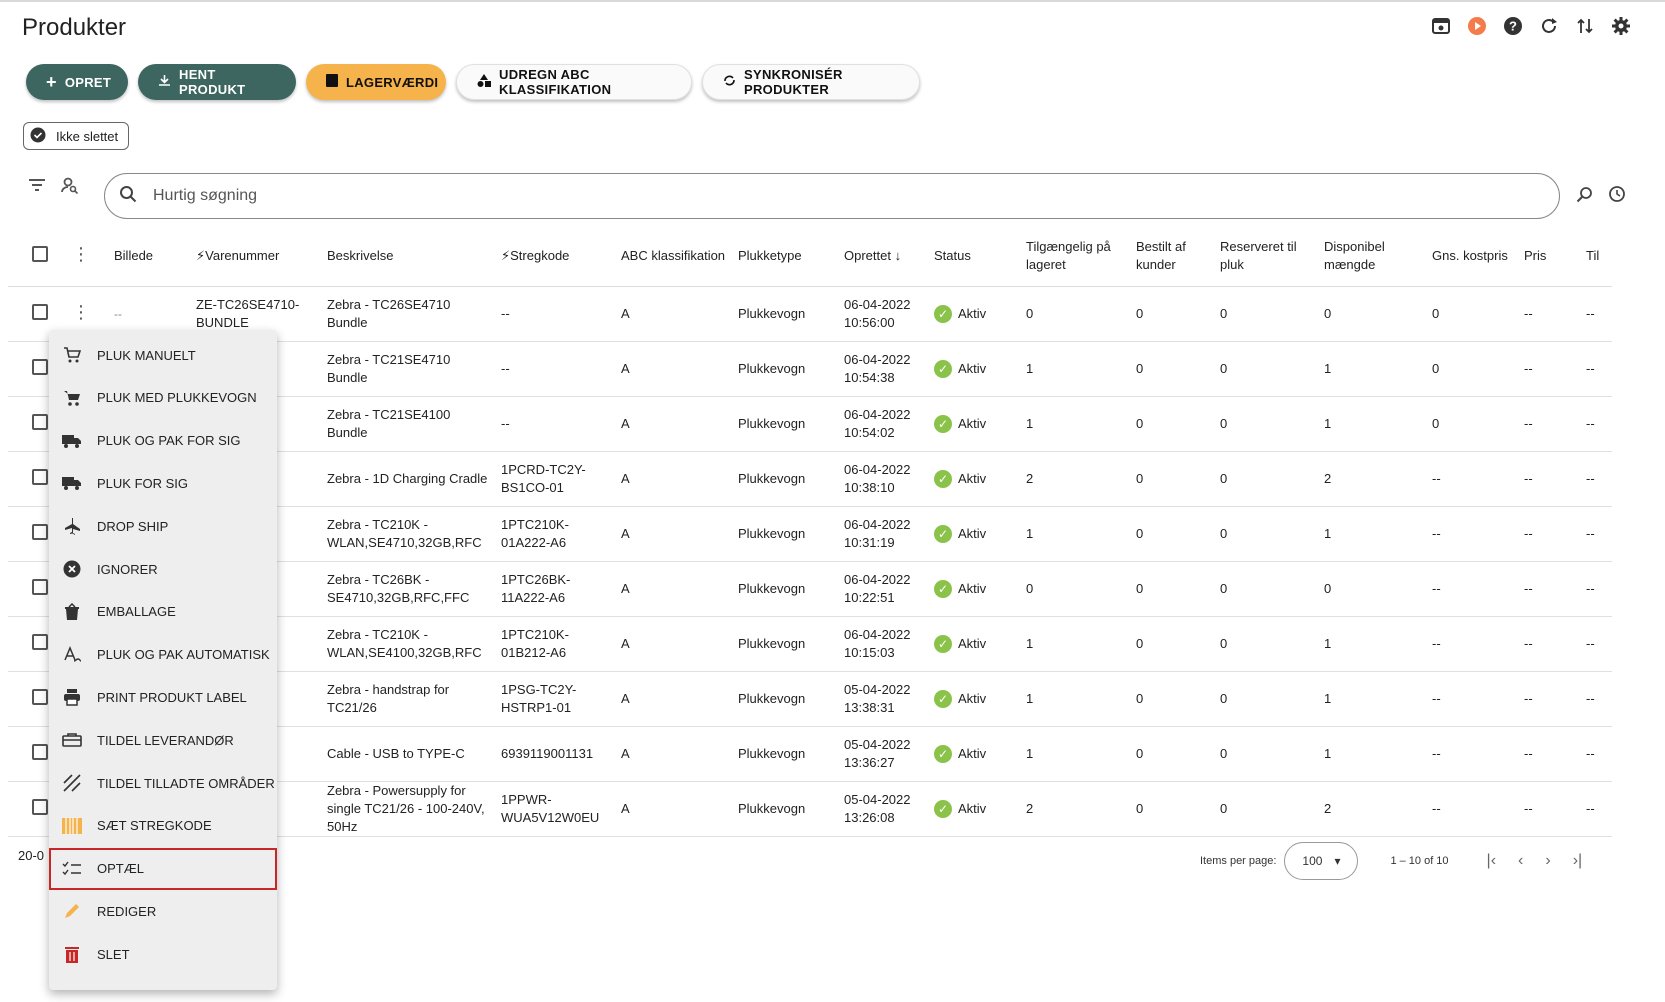 The height and width of the screenshot is (1002, 1665). I want to click on plus-icon: +, so click(51, 81).